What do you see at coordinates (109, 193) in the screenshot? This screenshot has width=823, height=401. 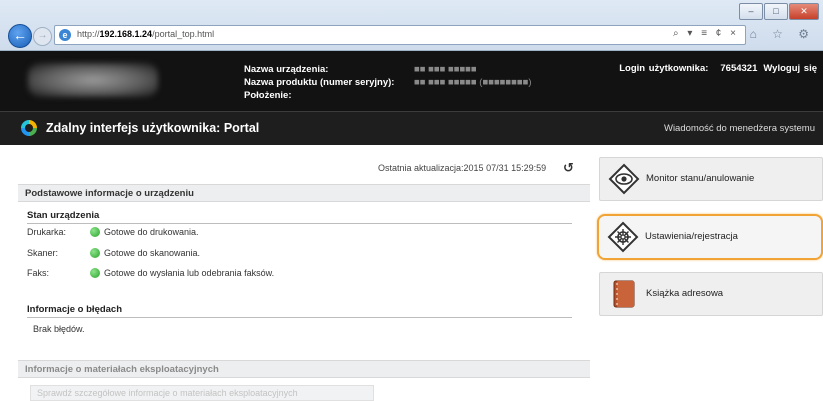 I see `basic-info-header-text: Podstawowe informacje o urządzeniu` at bounding box center [109, 193].